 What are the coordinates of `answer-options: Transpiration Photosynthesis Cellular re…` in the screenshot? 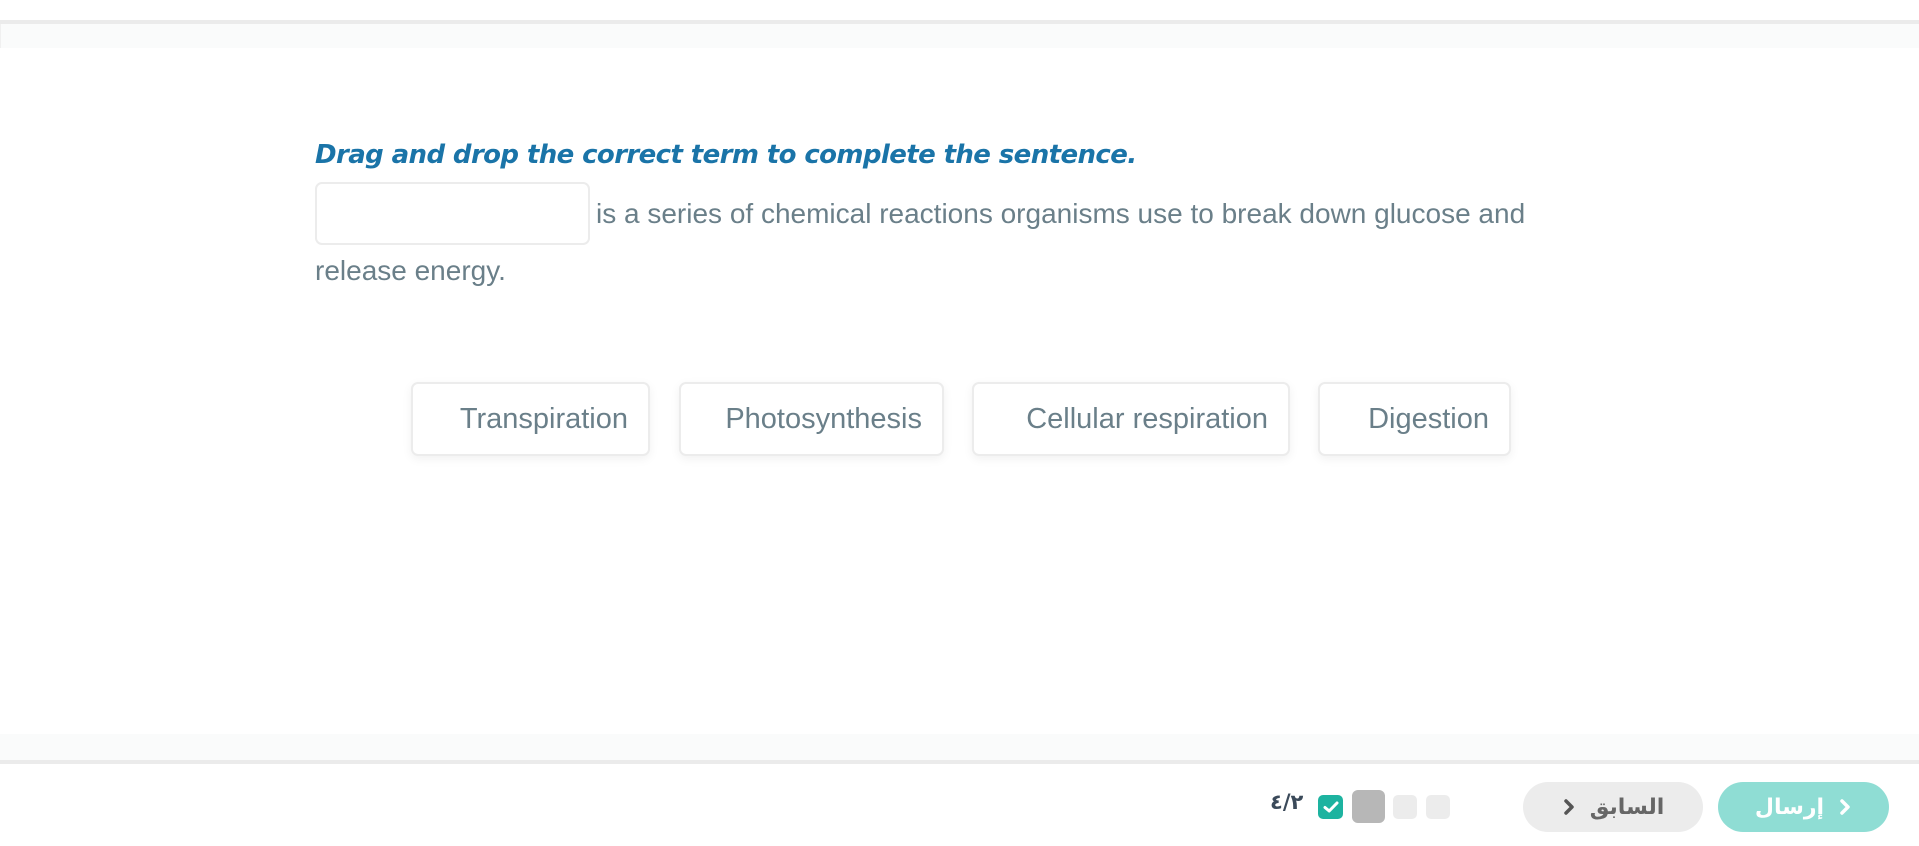 It's located at (959, 419).